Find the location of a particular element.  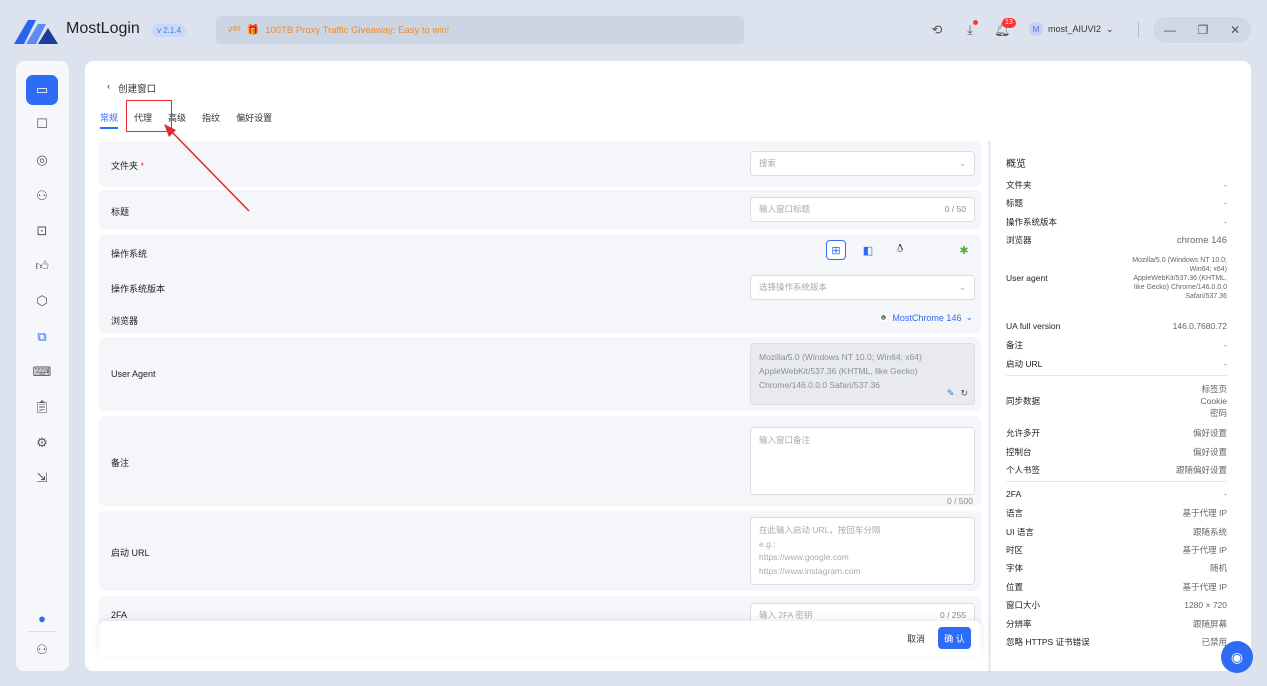

sidebar: ▭ ☐ ◎ ⚇ ⊡ 👍︎ ⬡ ⧉ ⌨ 📋︎ ⚙ ⇲ ● ⚇ is located at coordinates (42, 366).